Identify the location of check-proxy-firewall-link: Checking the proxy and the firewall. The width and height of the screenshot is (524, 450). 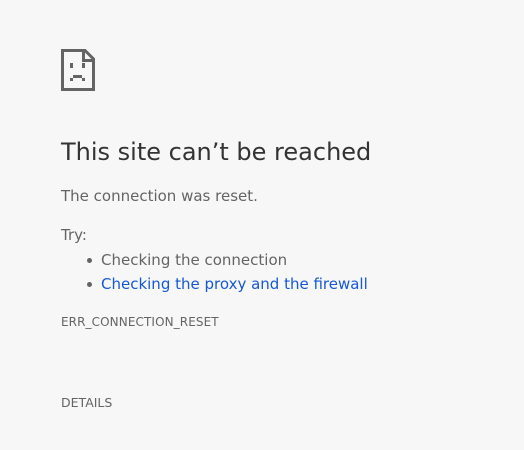
(234, 284).